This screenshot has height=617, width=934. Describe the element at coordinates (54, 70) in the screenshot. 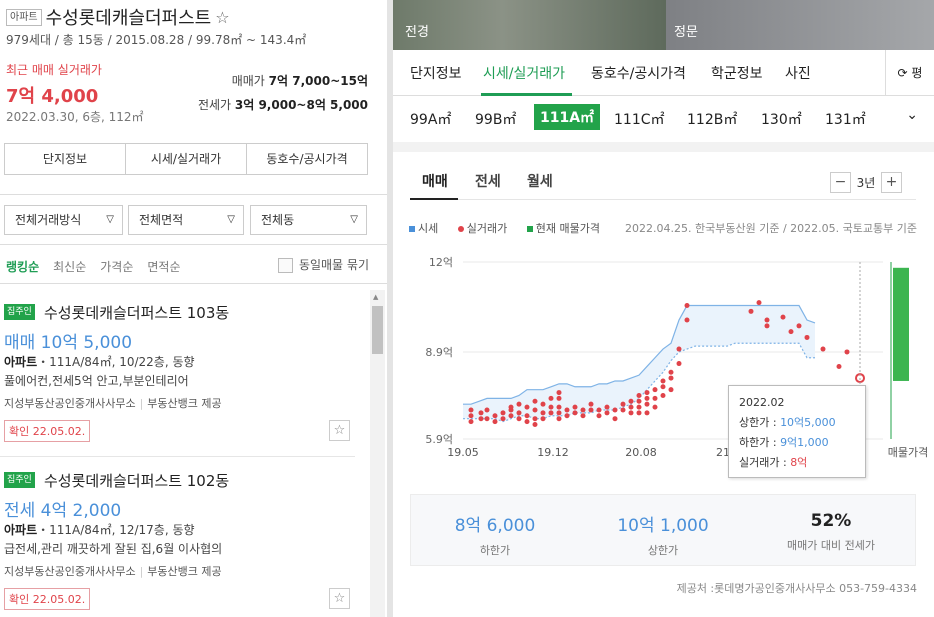

I see `recent-deal-label: 최근 매매 실거래가` at that location.